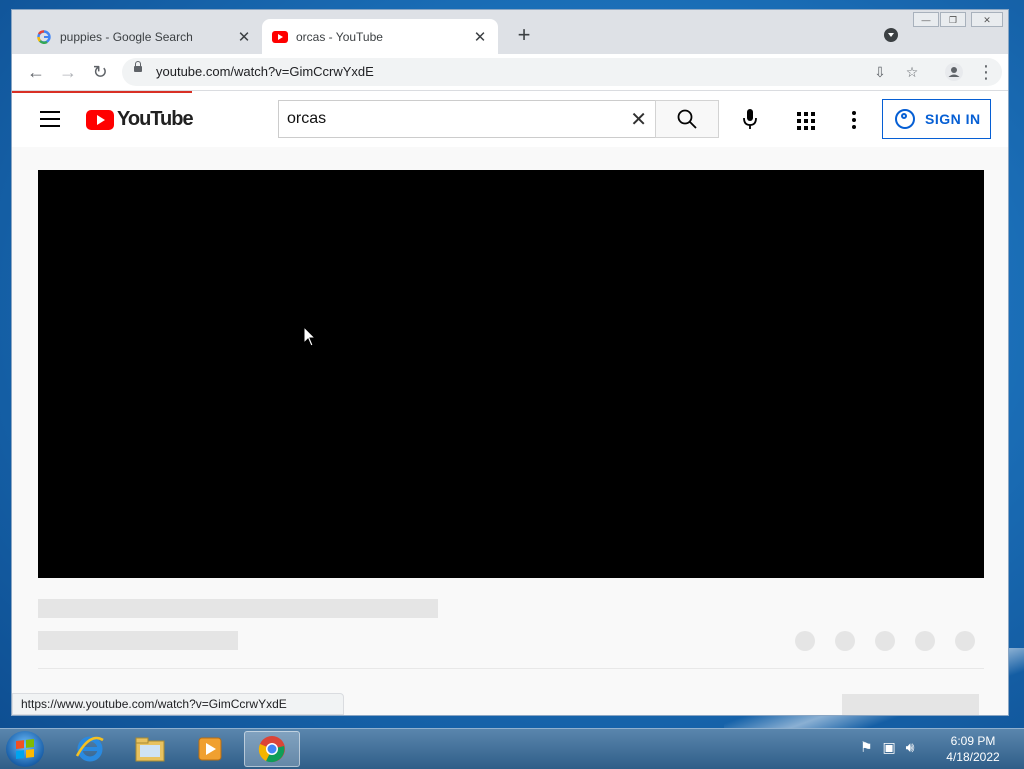 The image size is (1024, 769). Describe the element at coordinates (973, 757) in the screenshot. I see `clock-date: 4/18/2022` at that location.